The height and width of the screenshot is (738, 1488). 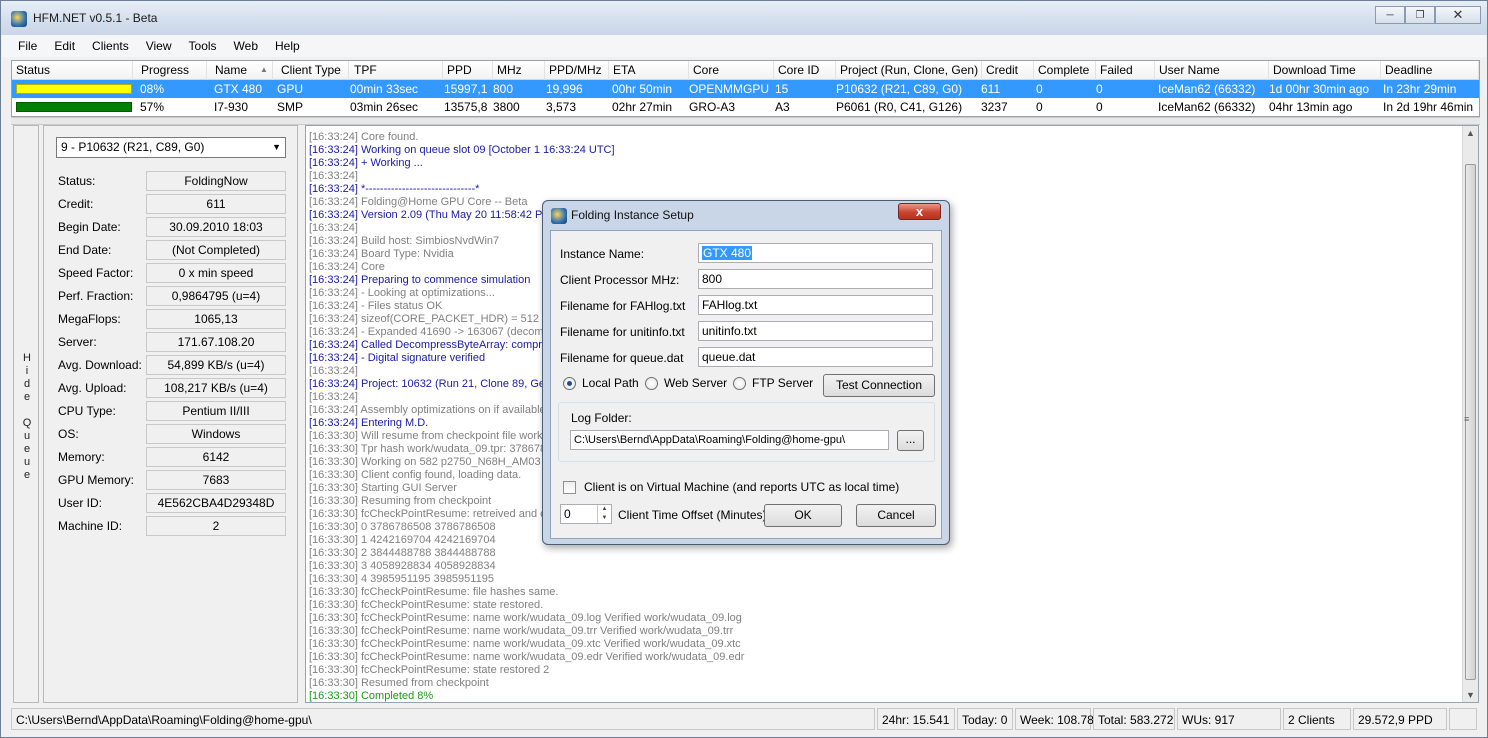 What do you see at coordinates (610, 383) in the screenshot?
I see `radio-local-label: Local Path` at bounding box center [610, 383].